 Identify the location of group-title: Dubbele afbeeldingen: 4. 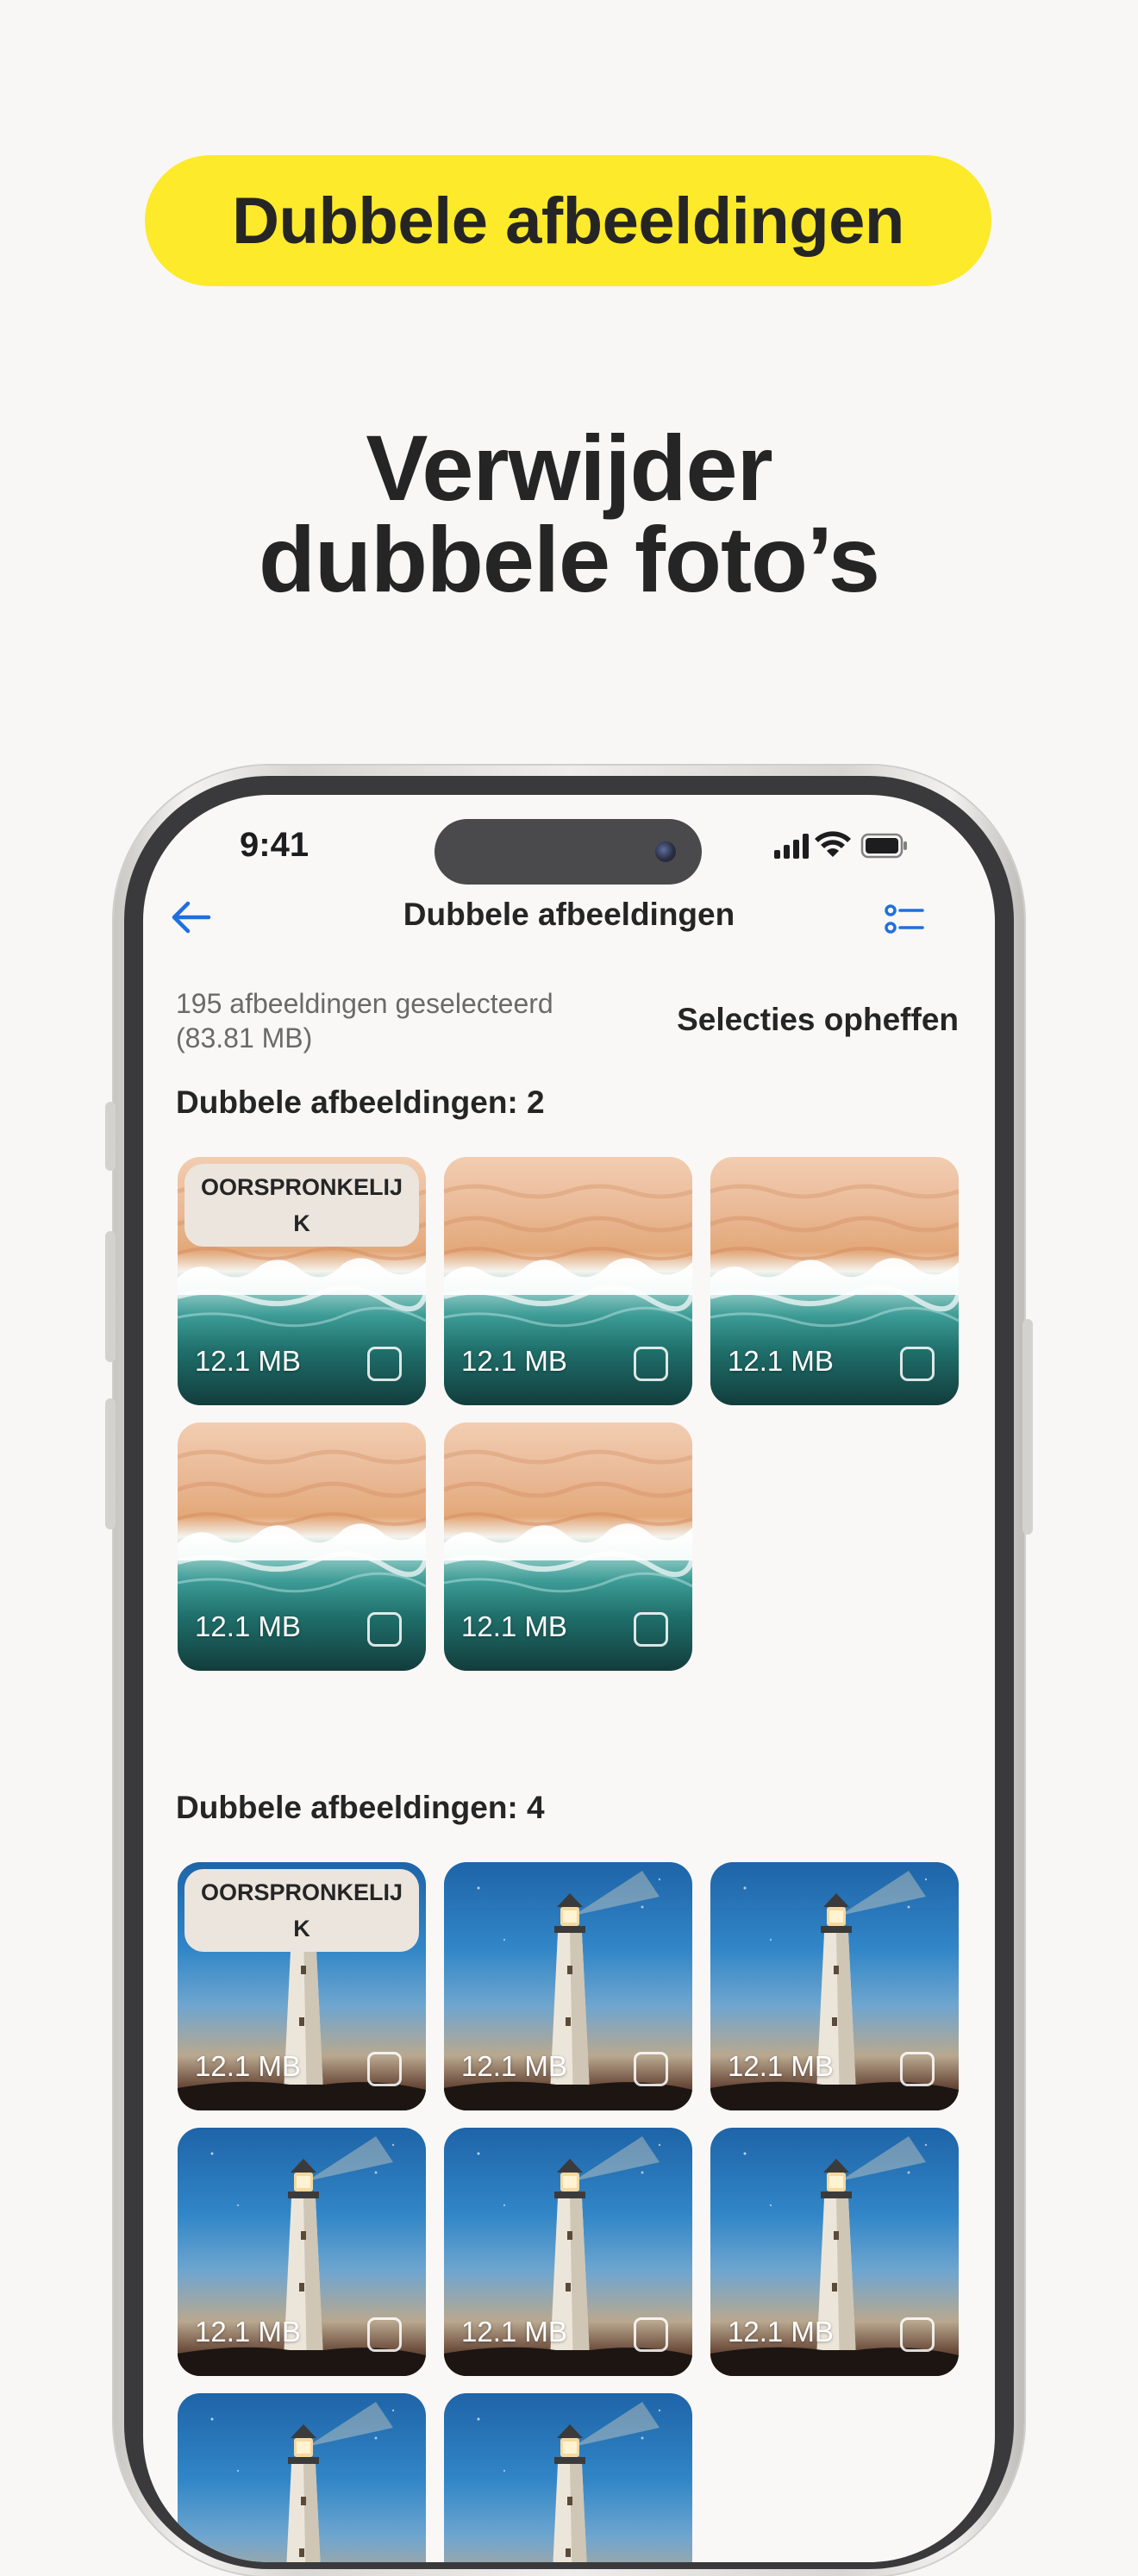
(360, 1807).